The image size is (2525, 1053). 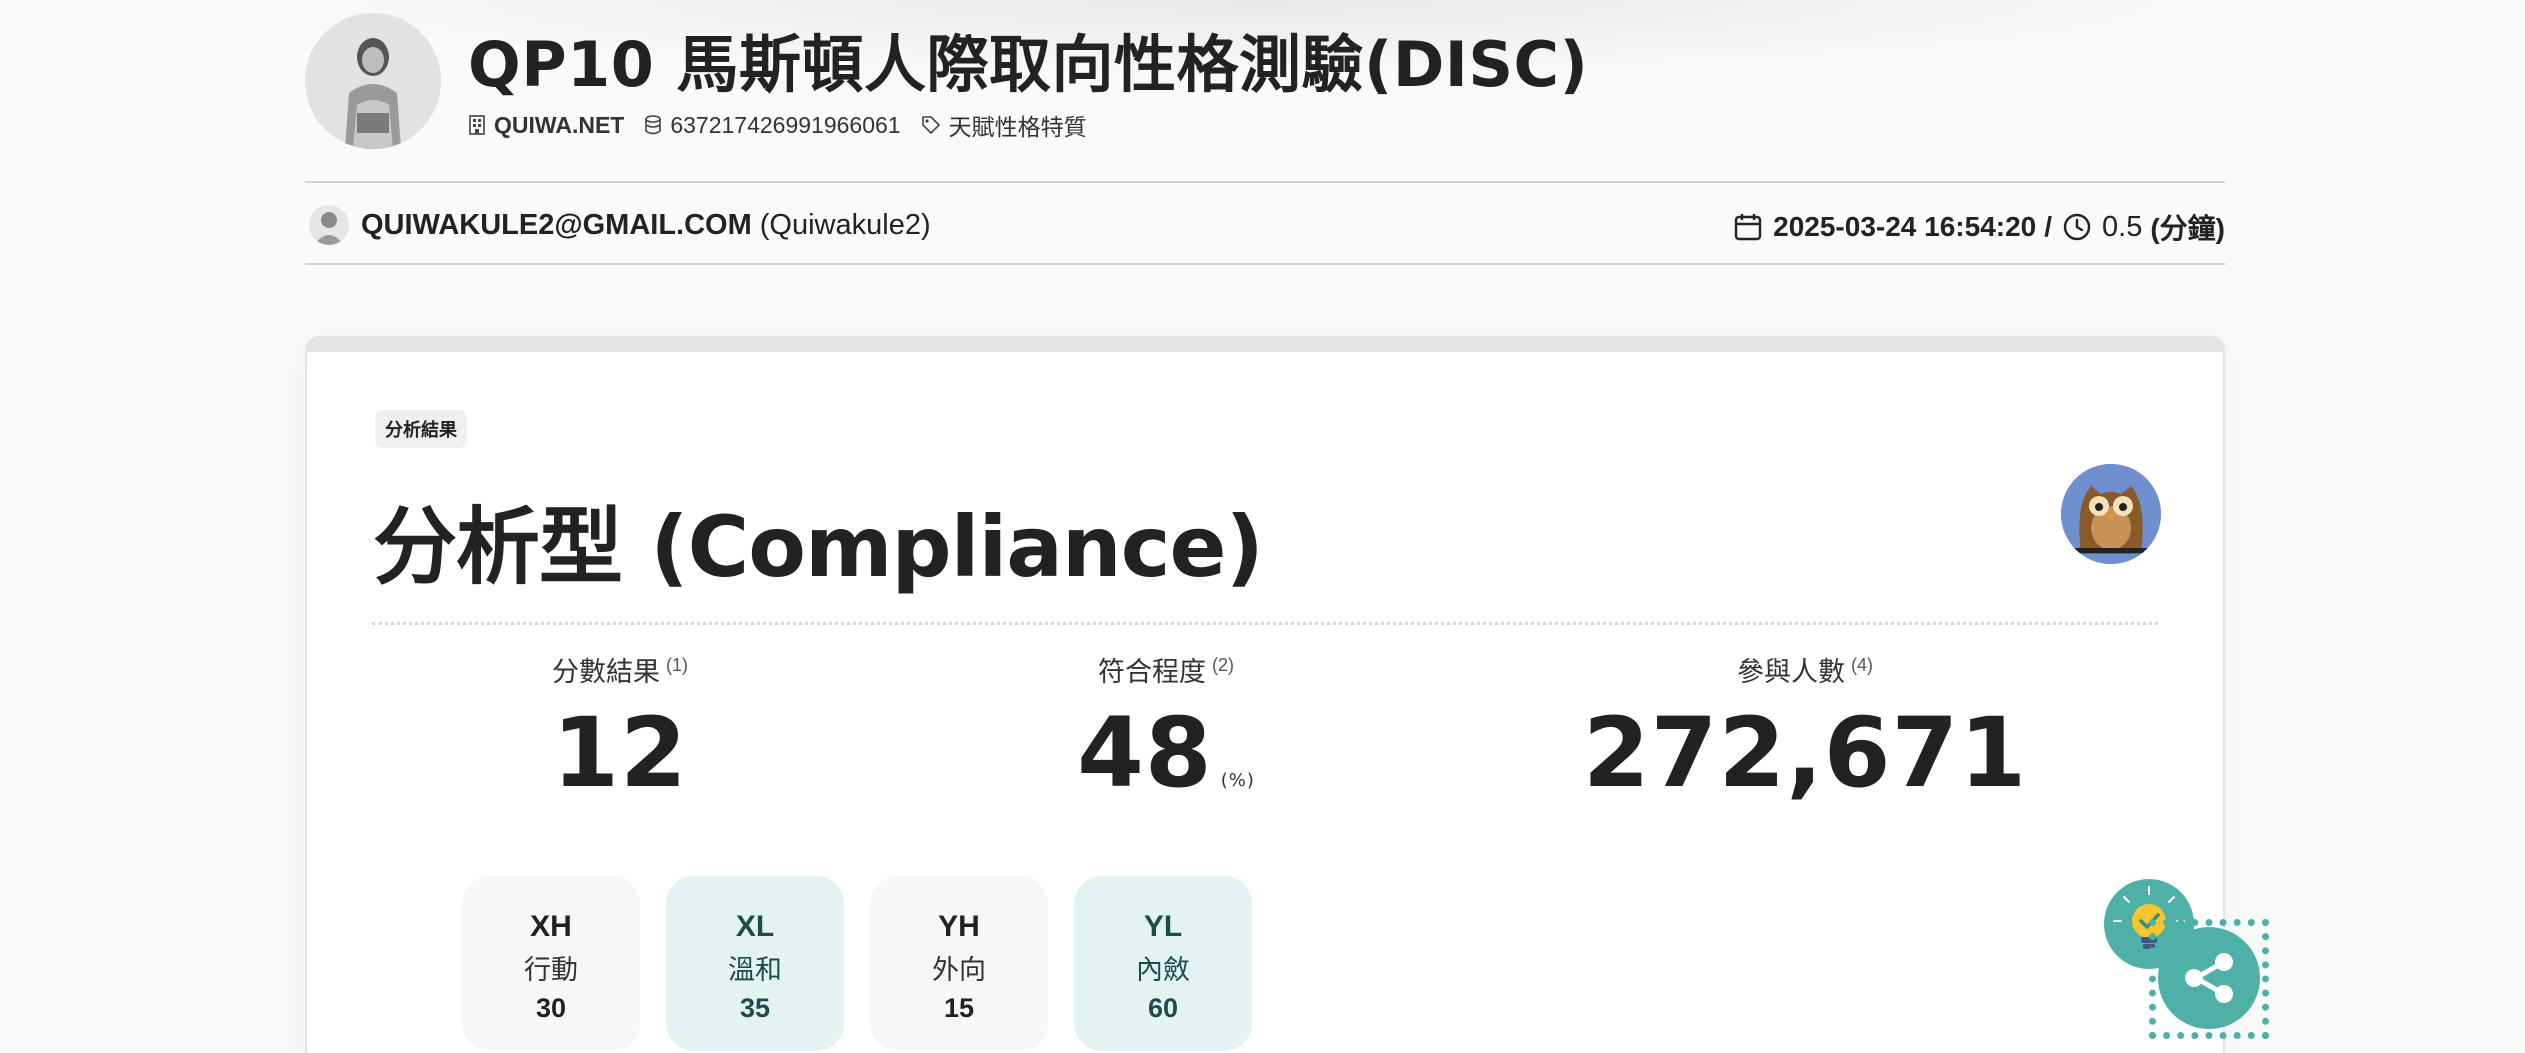 What do you see at coordinates (1237, 780) in the screenshot?
I see `stat-match-unit: (%)` at bounding box center [1237, 780].